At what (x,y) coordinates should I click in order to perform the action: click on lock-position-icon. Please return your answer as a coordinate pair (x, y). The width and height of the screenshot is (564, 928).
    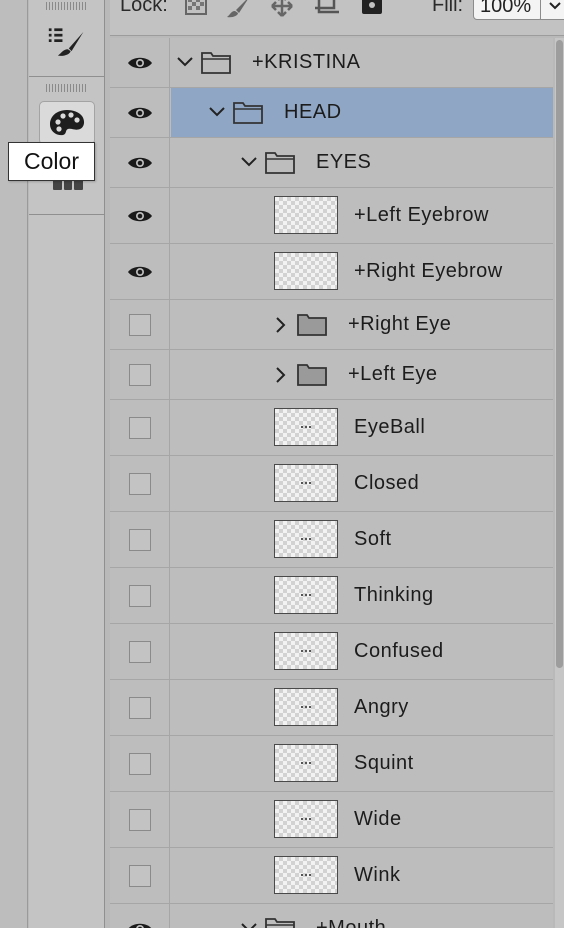
    Looking at the image, I should click on (282, 10).